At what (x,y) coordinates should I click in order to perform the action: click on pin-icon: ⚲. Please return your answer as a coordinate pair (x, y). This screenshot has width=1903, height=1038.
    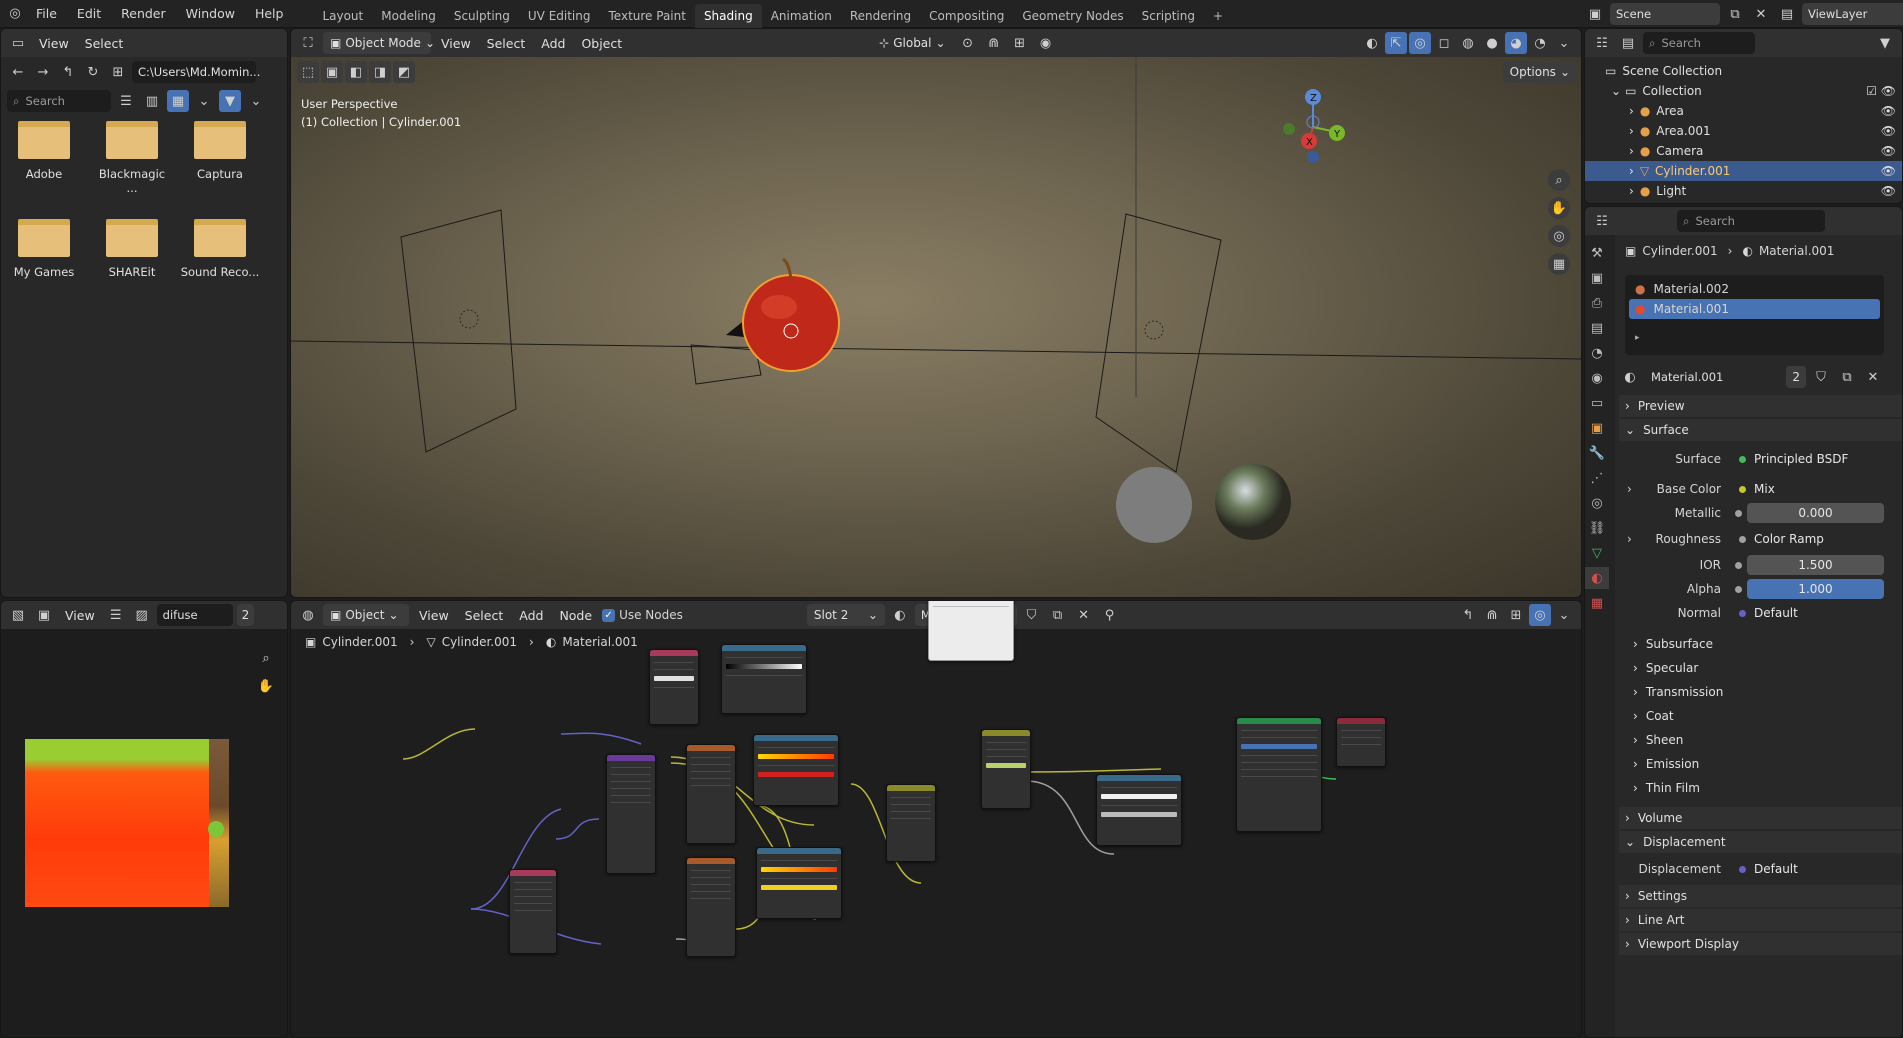
    Looking at the image, I should click on (1110, 615).